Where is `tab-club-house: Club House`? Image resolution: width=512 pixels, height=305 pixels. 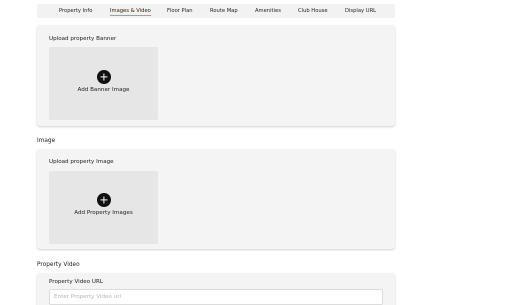 tab-club-house: Club House is located at coordinates (313, 11).